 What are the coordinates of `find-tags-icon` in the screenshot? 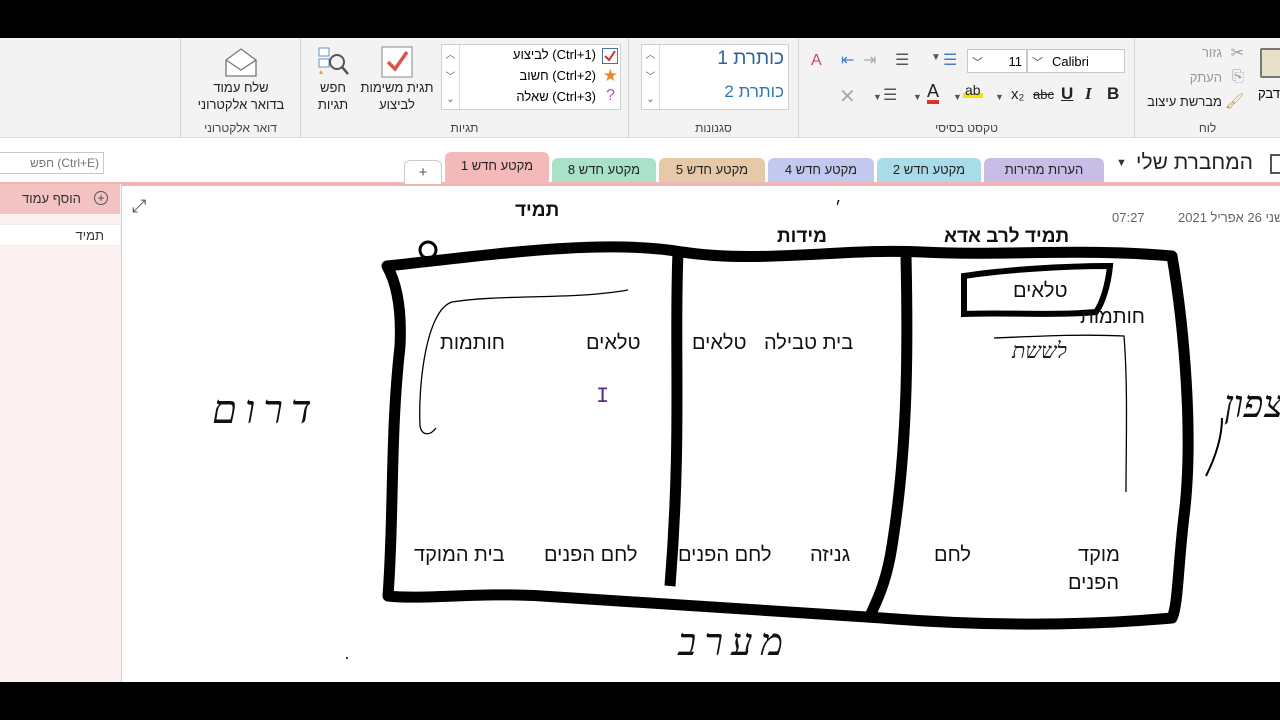 It's located at (333, 61).